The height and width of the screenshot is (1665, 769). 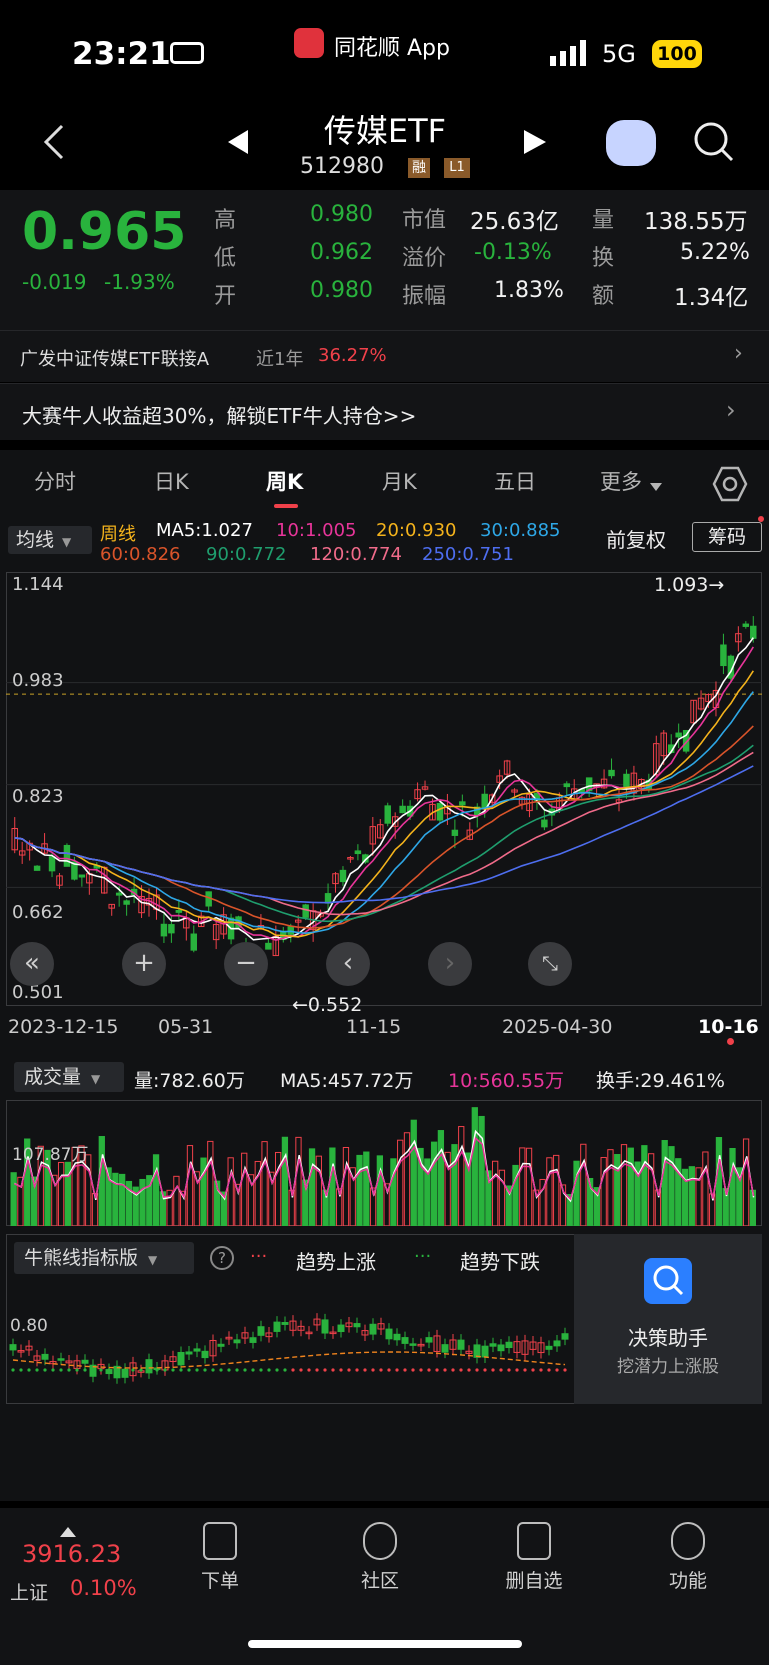 What do you see at coordinates (668, 1319) in the screenshot?
I see `decision-assistant-card: 决策助手 挖潜力上涨股` at bounding box center [668, 1319].